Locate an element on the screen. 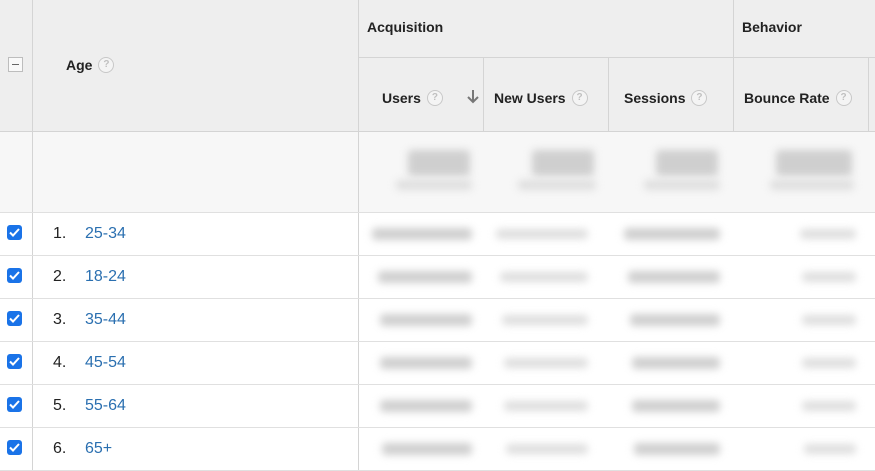 The image size is (875, 471). table-row: 1. 25-34 is located at coordinates (437, 234).